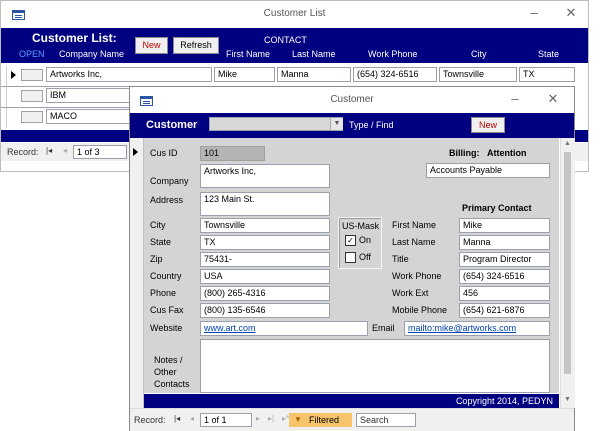 This screenshot has height=431, width=600. What do you see at coordinates (488, 170) in the screenshot?
I see `billing-attention-field: Accounts Payable` at bounding box center [488, 170].